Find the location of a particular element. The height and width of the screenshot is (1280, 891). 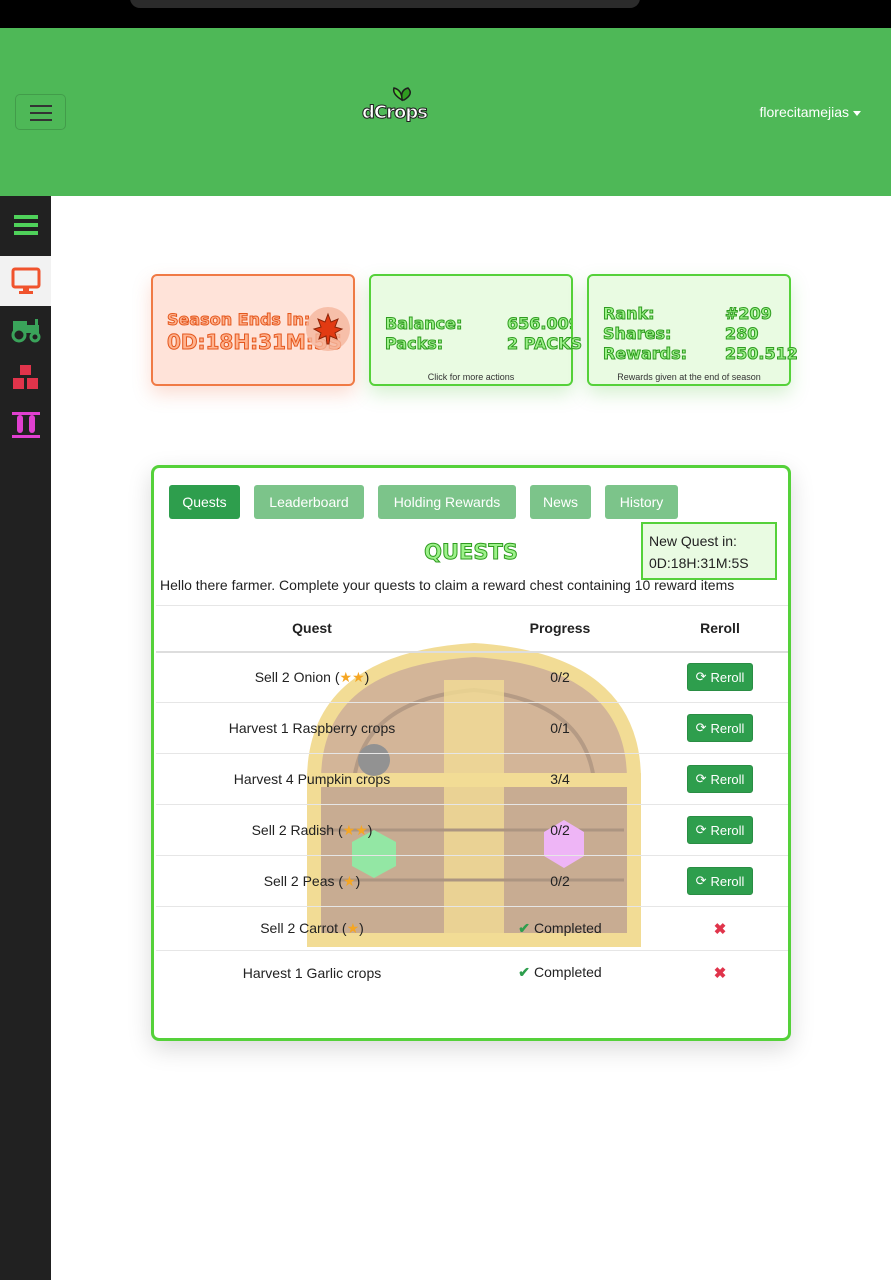

column-reroll: Reroll is located at coordinates (720, 629).